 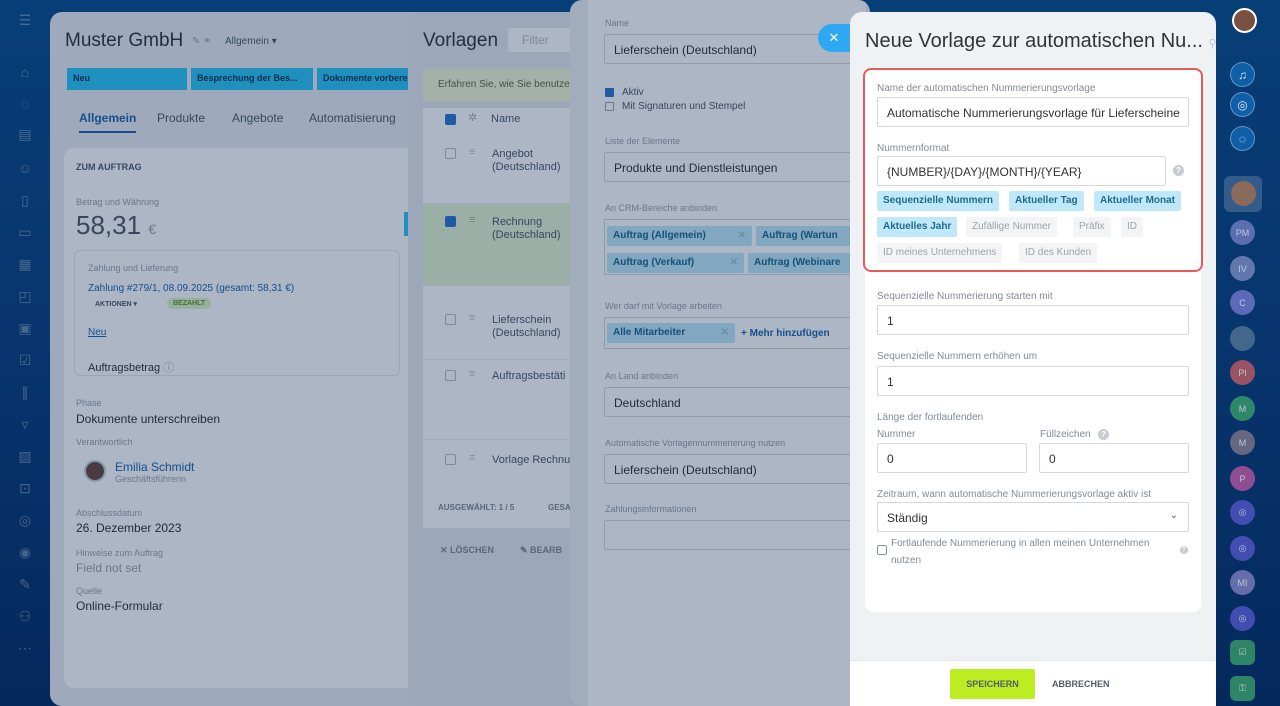 I want to click on length-label-line1: Länge der fortlaufenden, so click(x=930, y=417).